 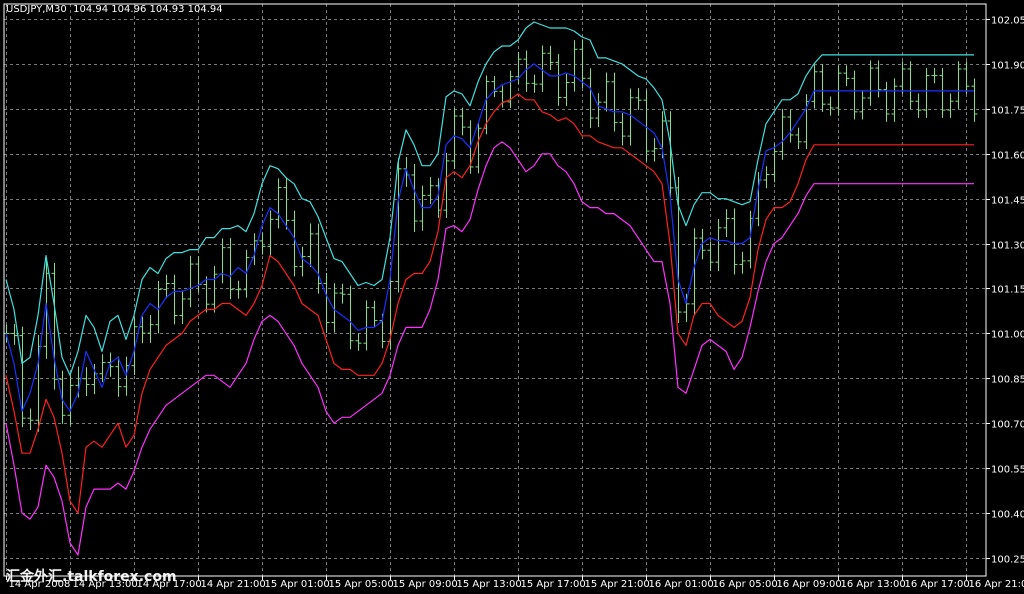 What do you see at coordinates (553, 584) in the screenshot?
I see `x-tick-label: 15 Apr 17:00` at bounding box center [553, 584].